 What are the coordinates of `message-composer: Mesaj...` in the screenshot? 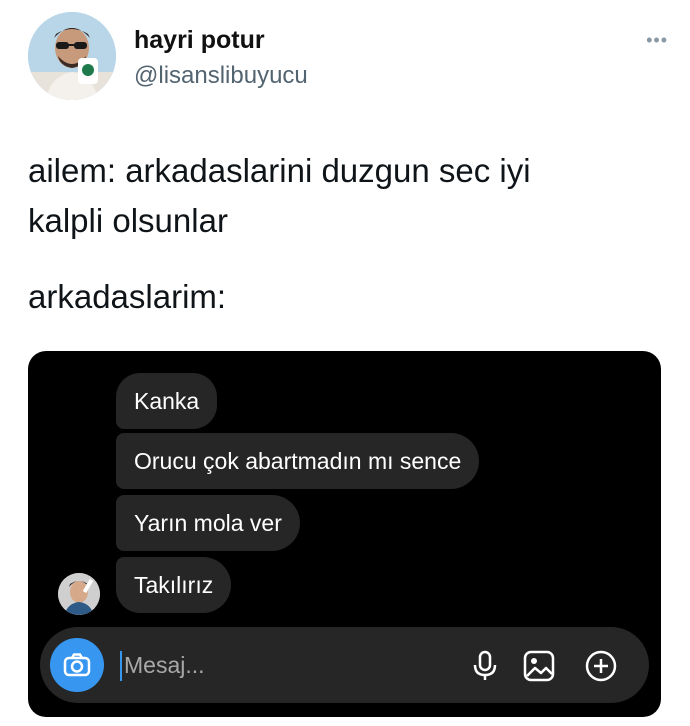 It's located at (344, 665).